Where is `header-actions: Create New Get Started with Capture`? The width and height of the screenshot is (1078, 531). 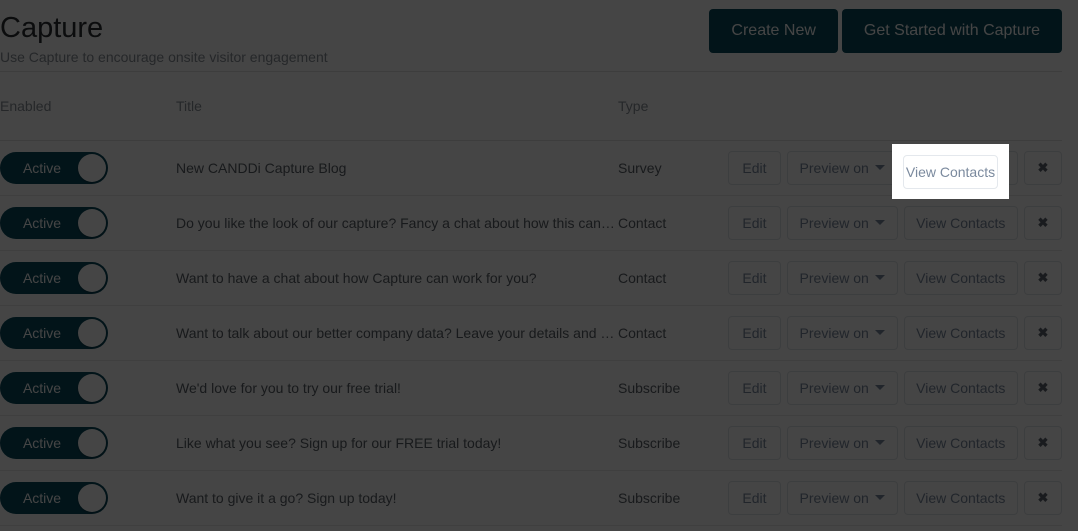 header-actions: Create New Get Started with Capture is located at coordinates (885, 31).